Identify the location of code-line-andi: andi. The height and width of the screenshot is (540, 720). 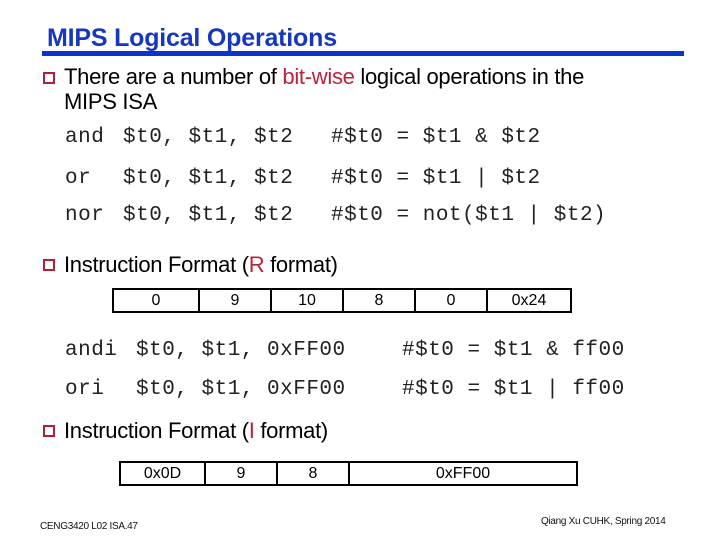
(91, 350).